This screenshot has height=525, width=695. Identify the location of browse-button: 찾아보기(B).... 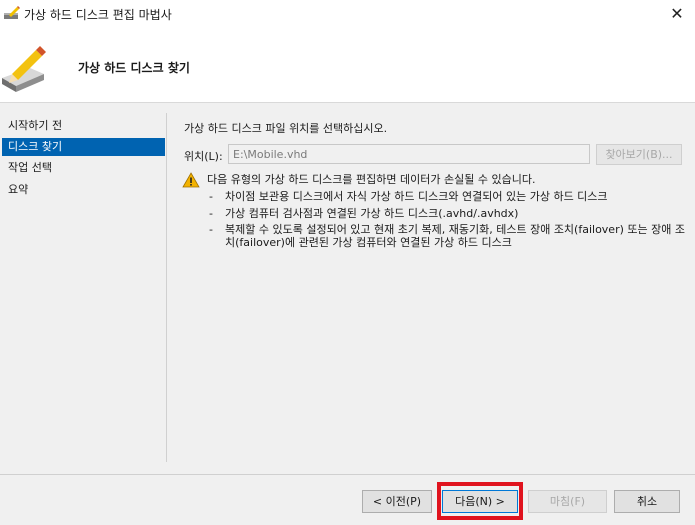
(639, 154).